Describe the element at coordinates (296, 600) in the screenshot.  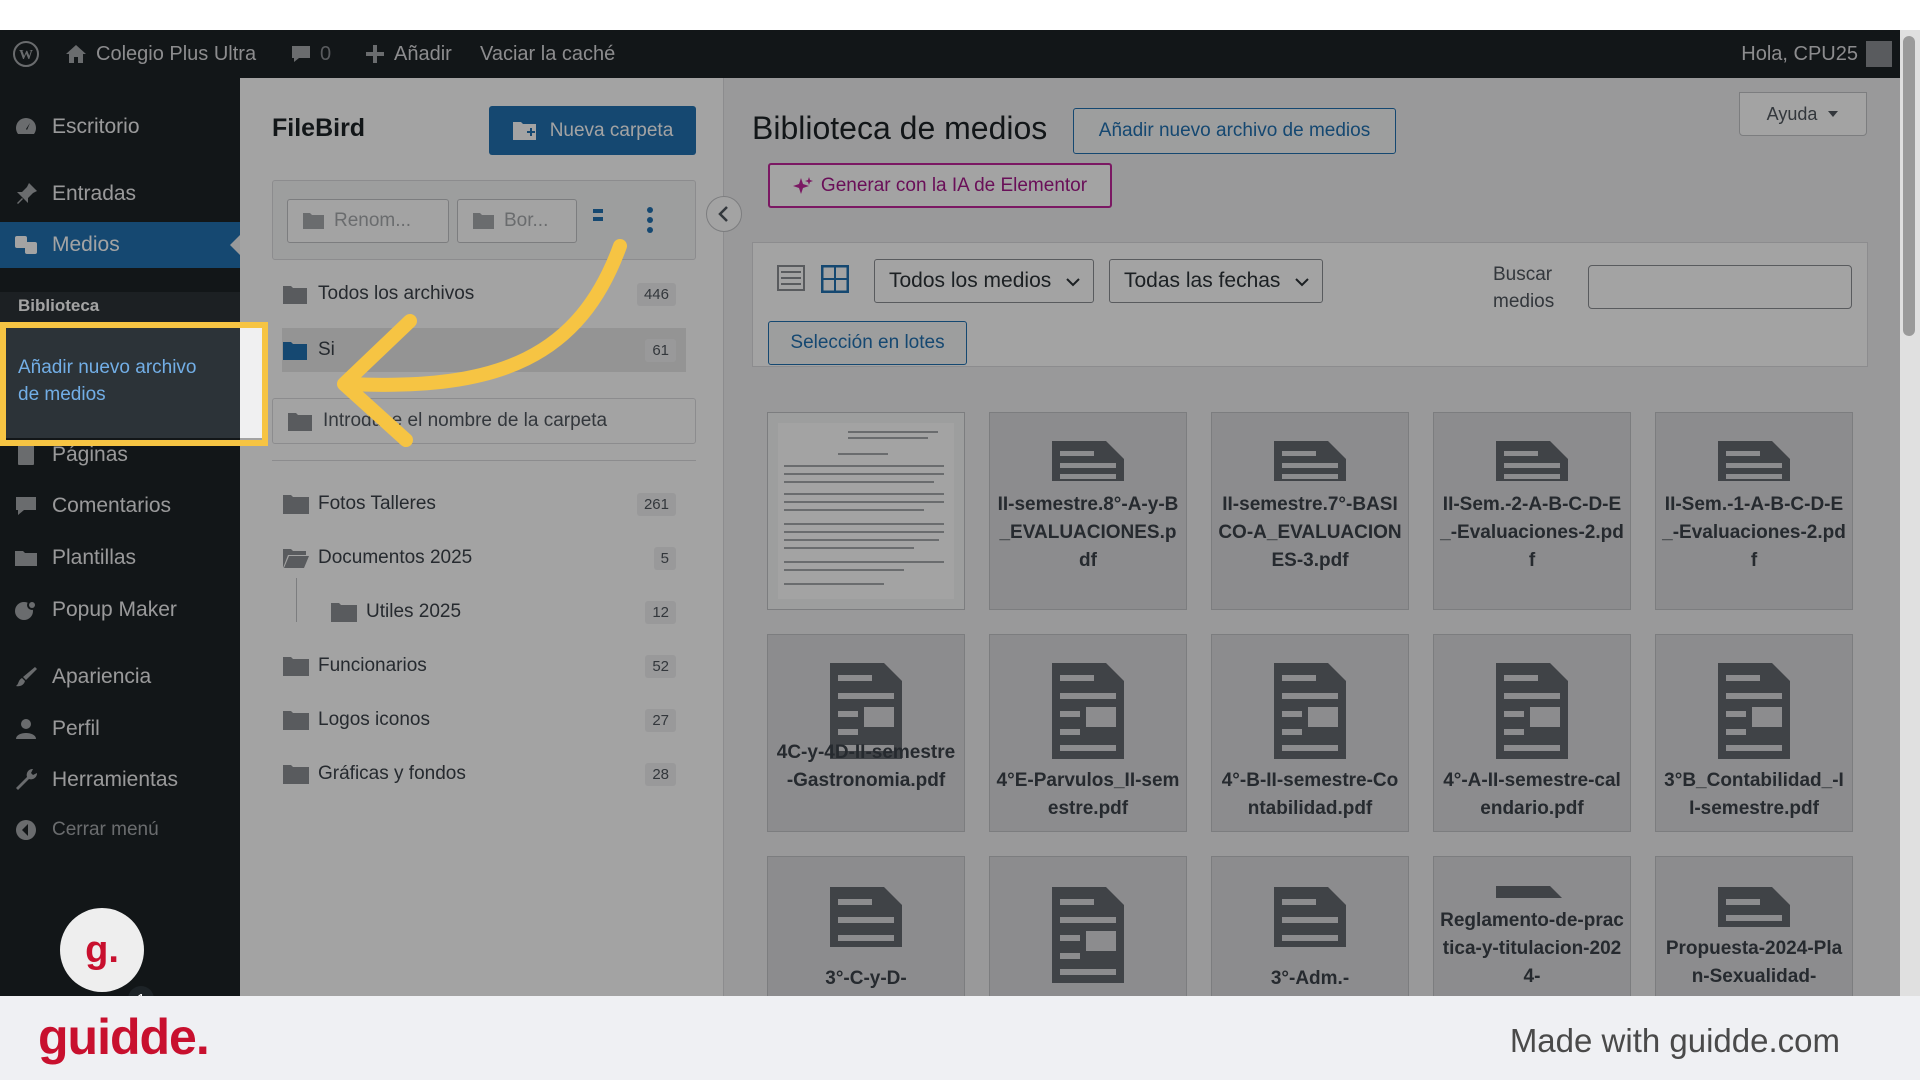
I see `tree-line` at that location.